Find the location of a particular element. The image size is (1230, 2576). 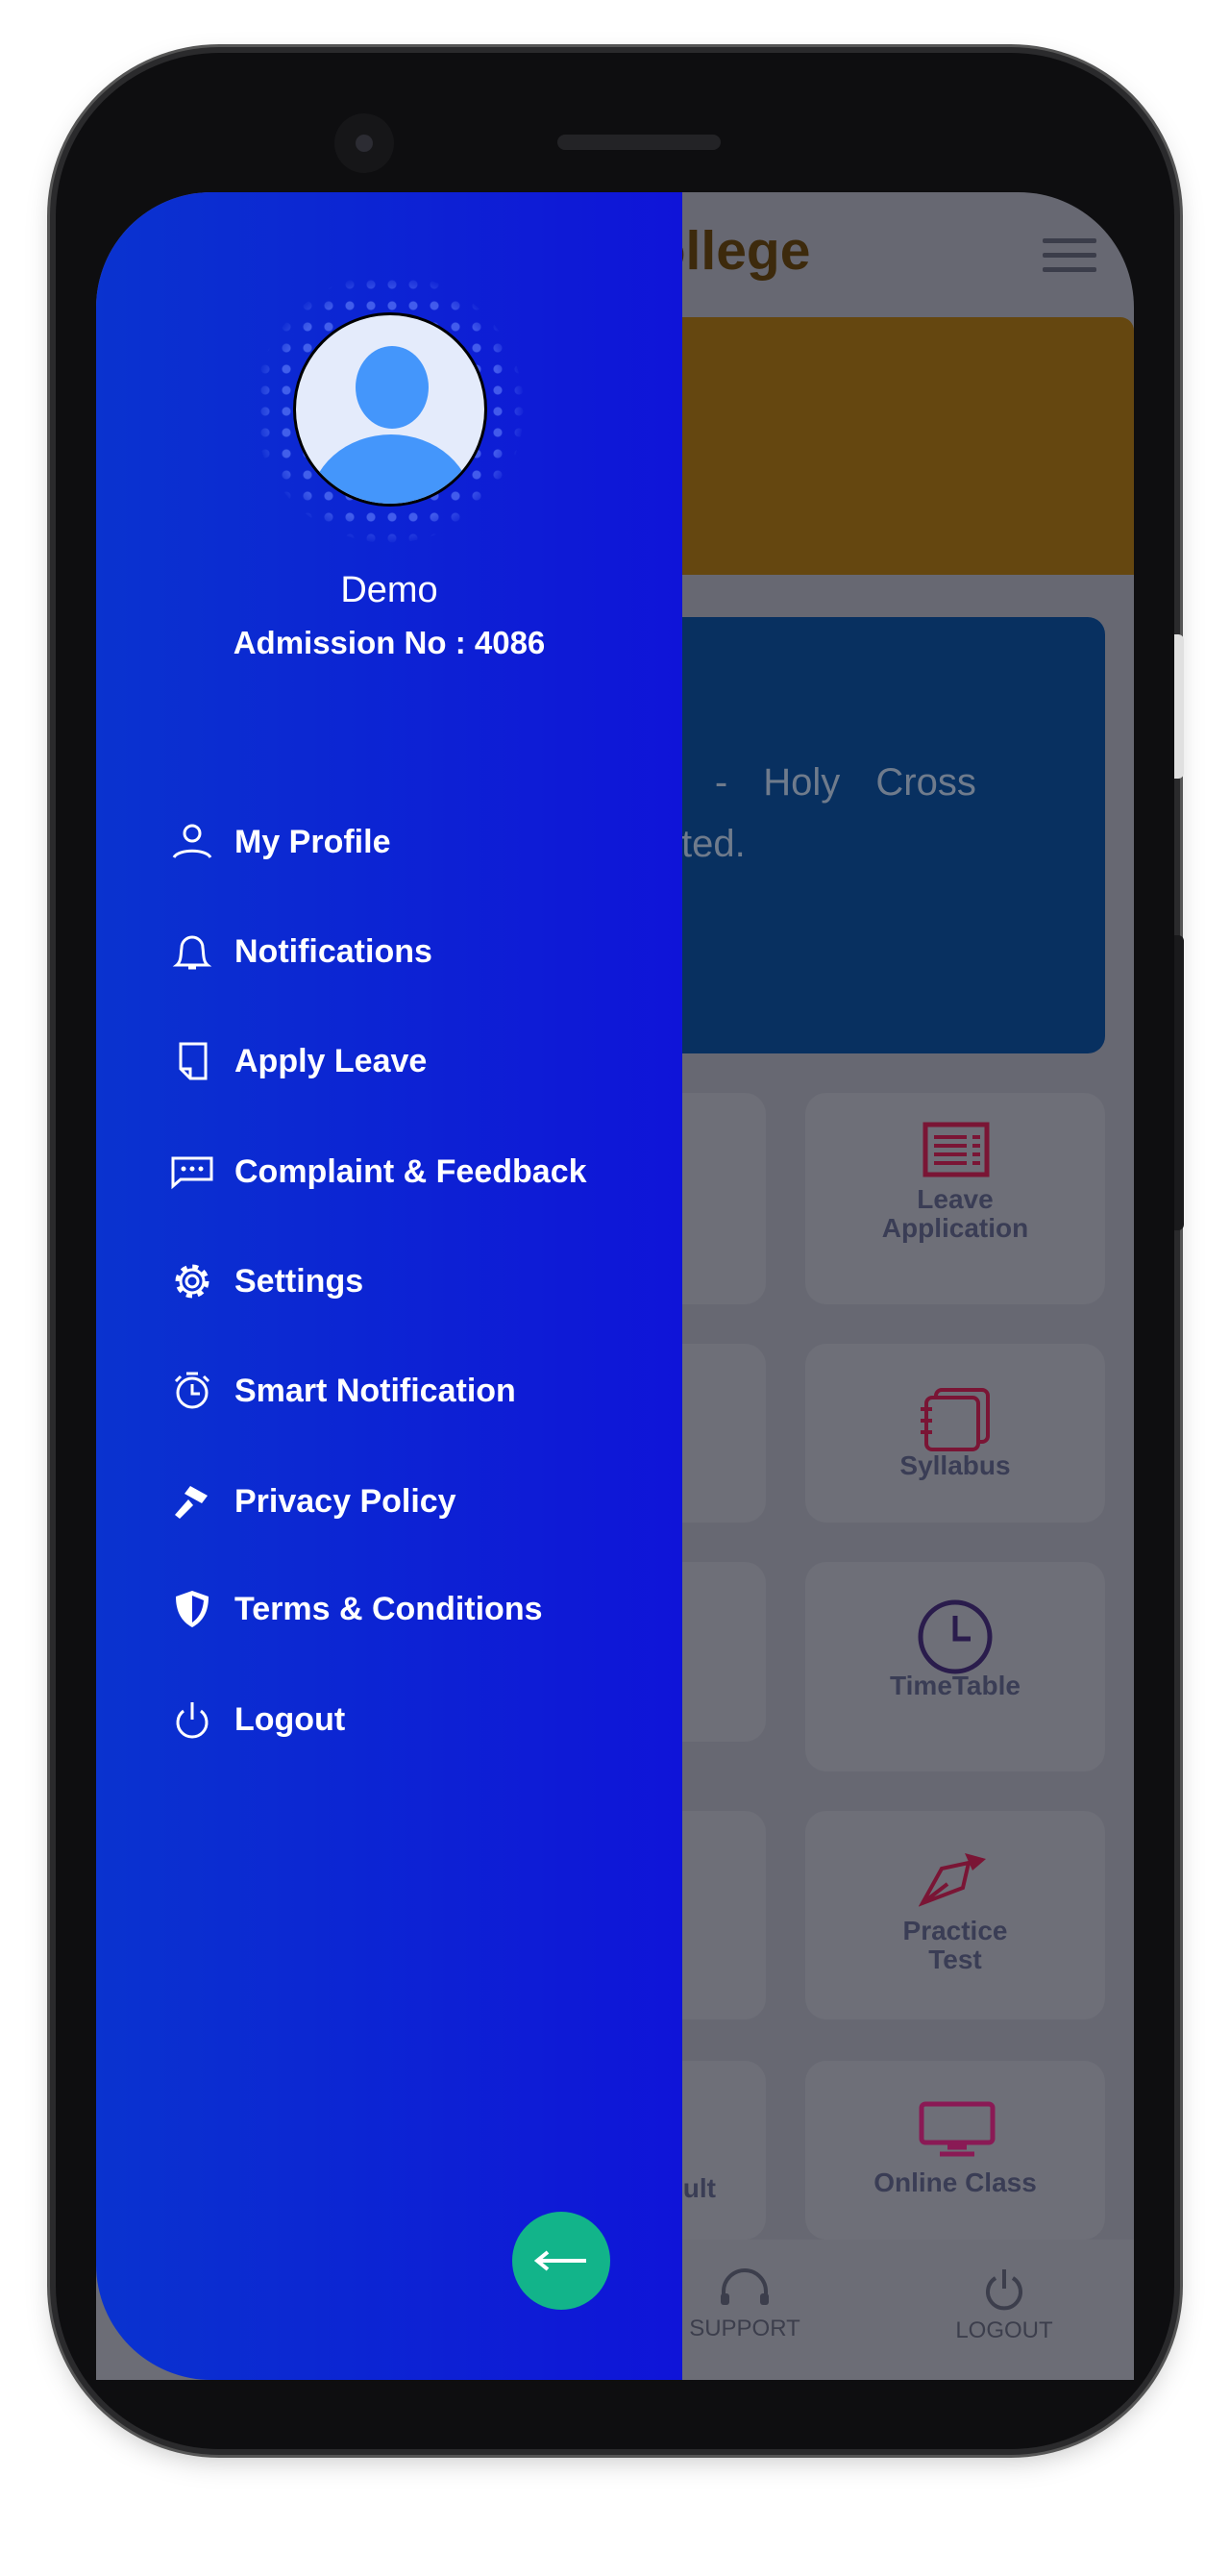

receipt-icon is located at coordinates (956, 1149).